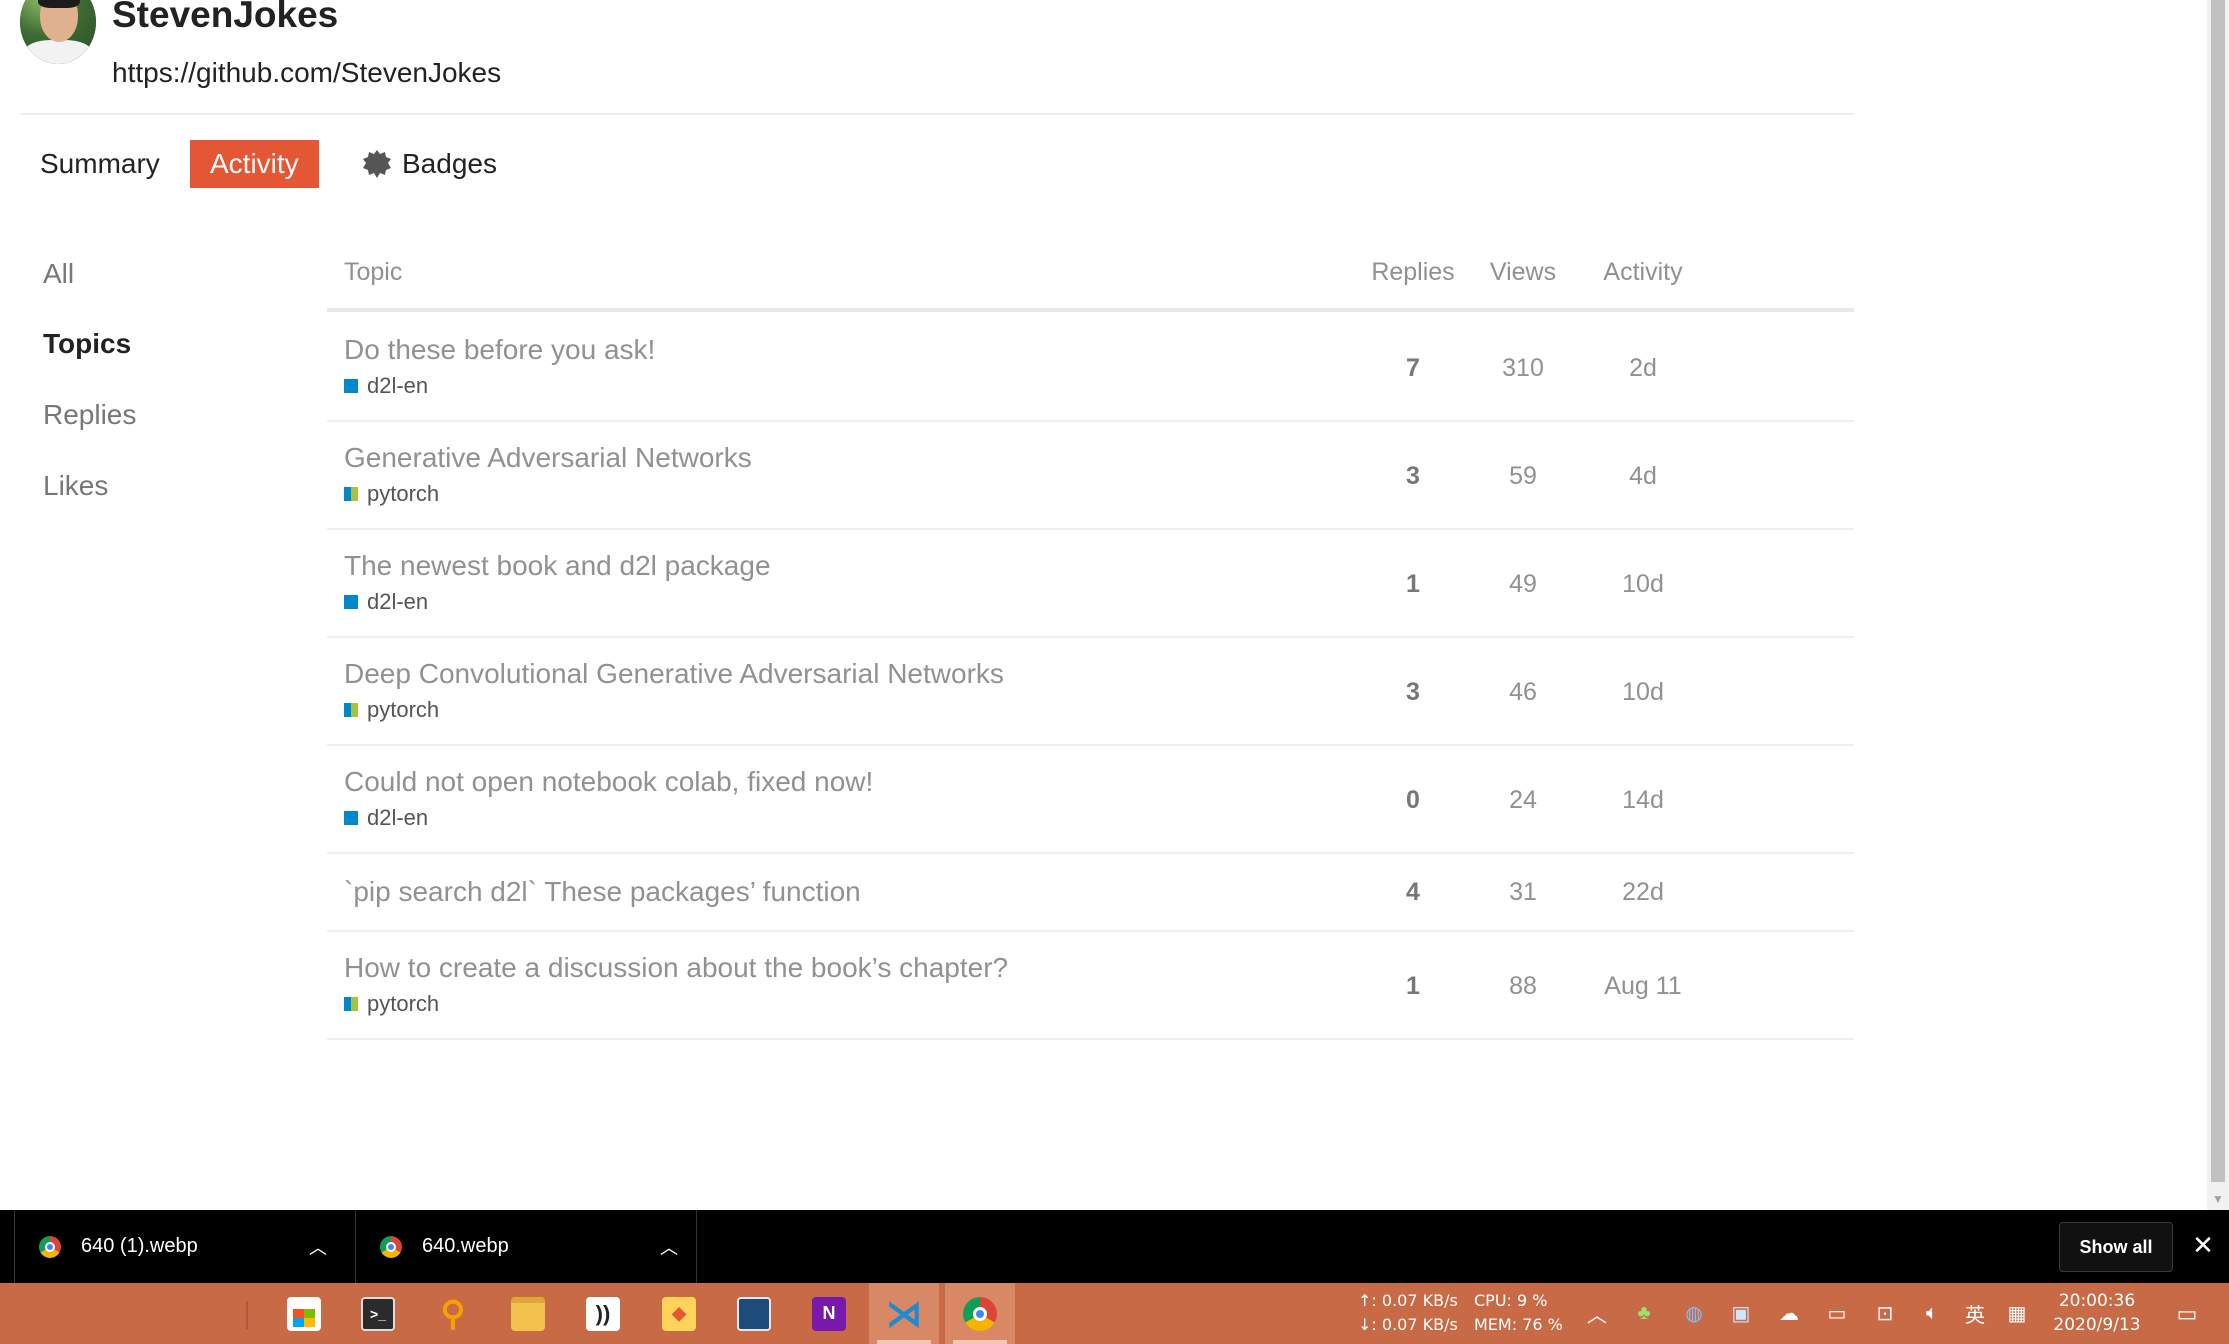 Image resolution: width=2229 pixels, height=1344 pixels. I want to click on download-shelf: 640 (1).webp ︿ 640.webp ︿, so click(1114, 1246).